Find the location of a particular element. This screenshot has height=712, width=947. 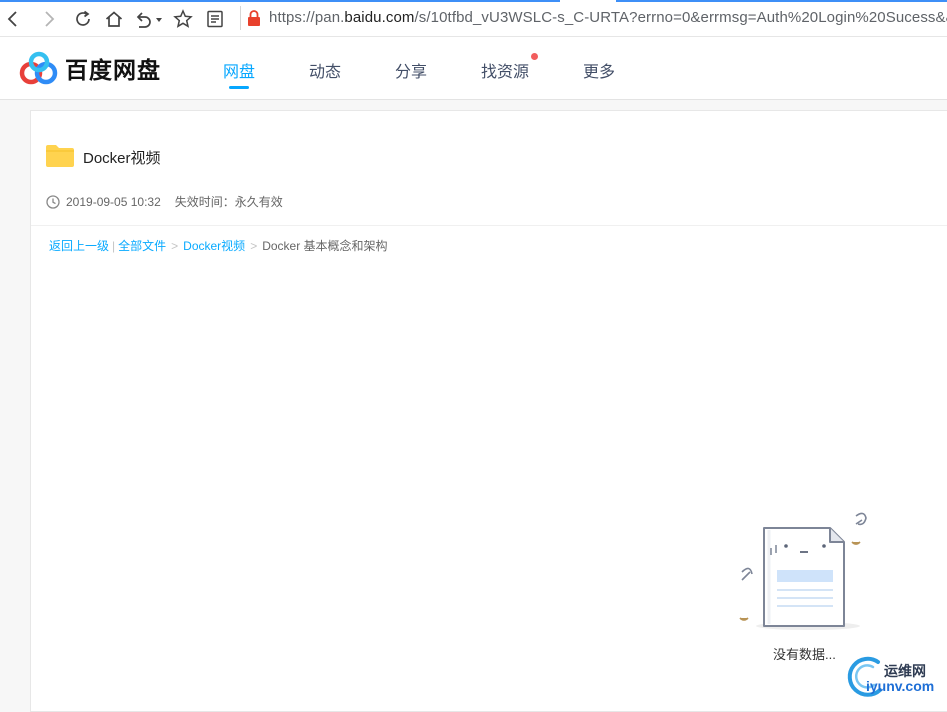

loading-indicator is located at coordinates (280, 1).